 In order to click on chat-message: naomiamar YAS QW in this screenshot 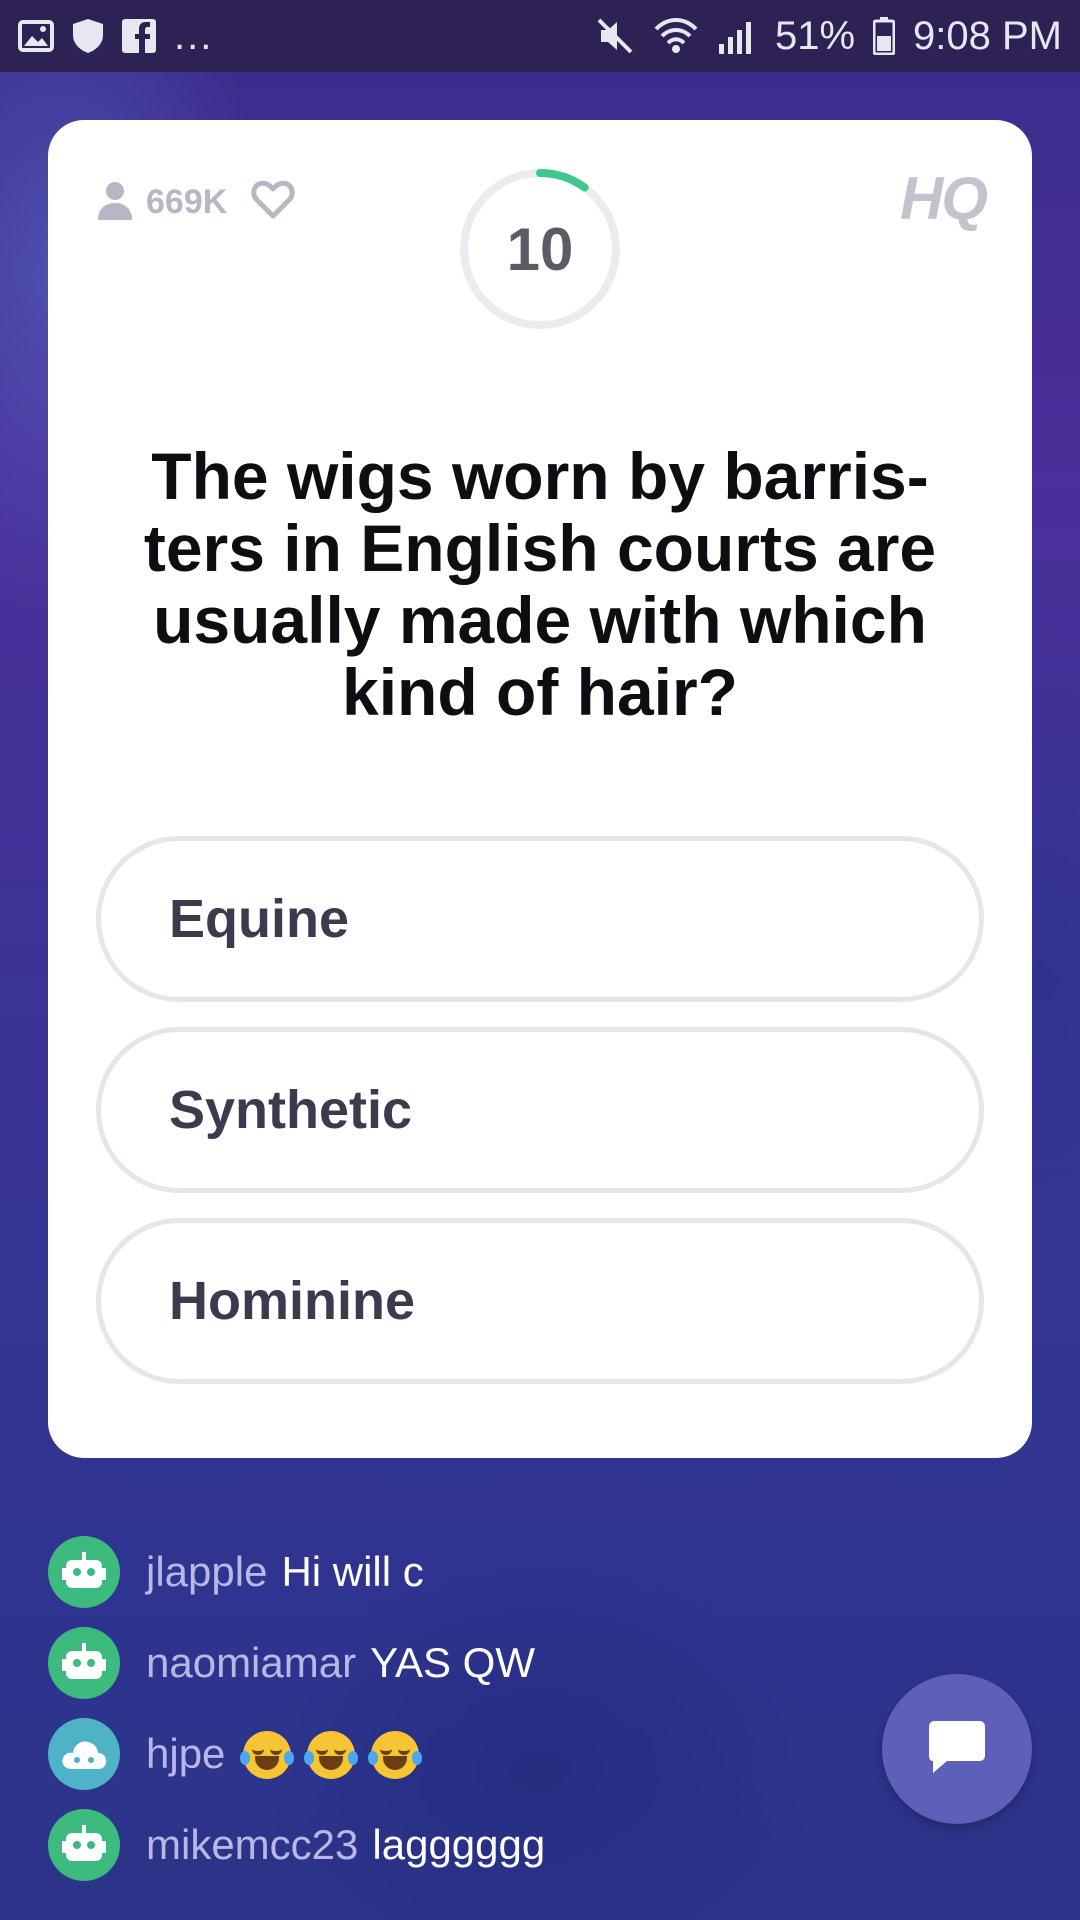, I will do `click(448, 1662)`.